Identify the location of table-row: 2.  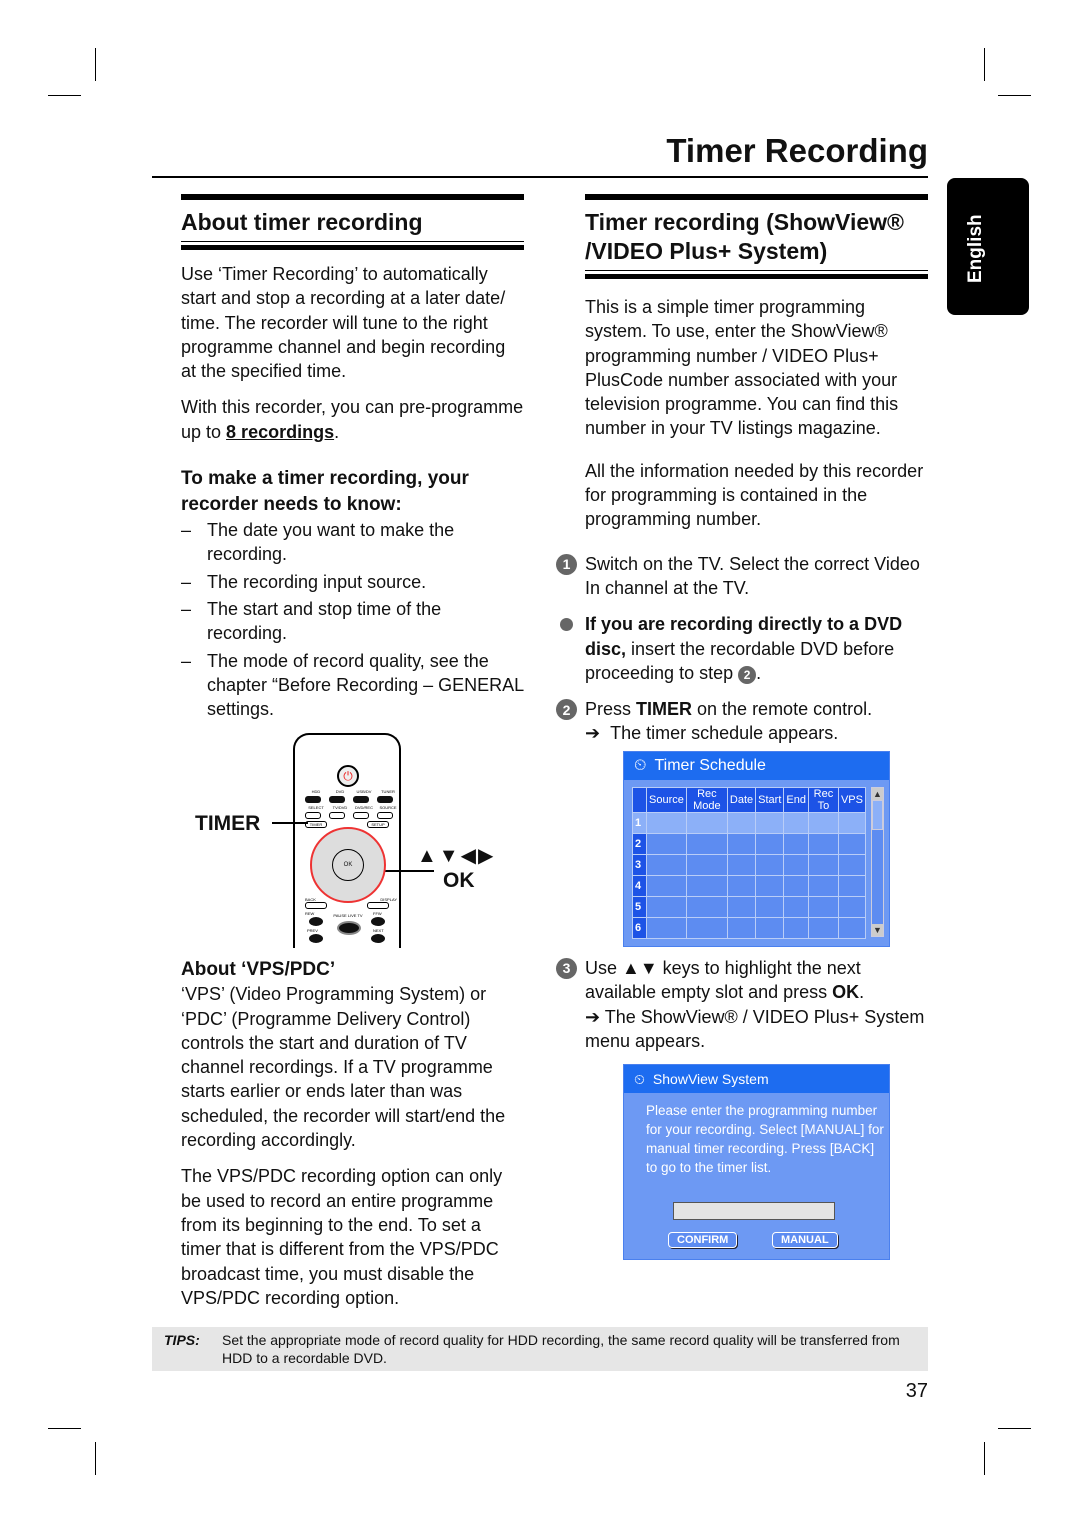
(749, 844).